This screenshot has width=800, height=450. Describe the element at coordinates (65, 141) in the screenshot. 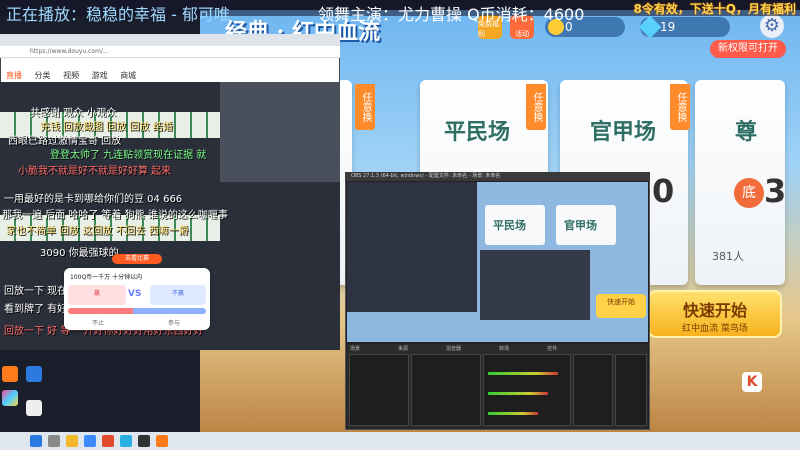

I see `danmu-line: 西眼已路过激情宝哥 回放` at that location.